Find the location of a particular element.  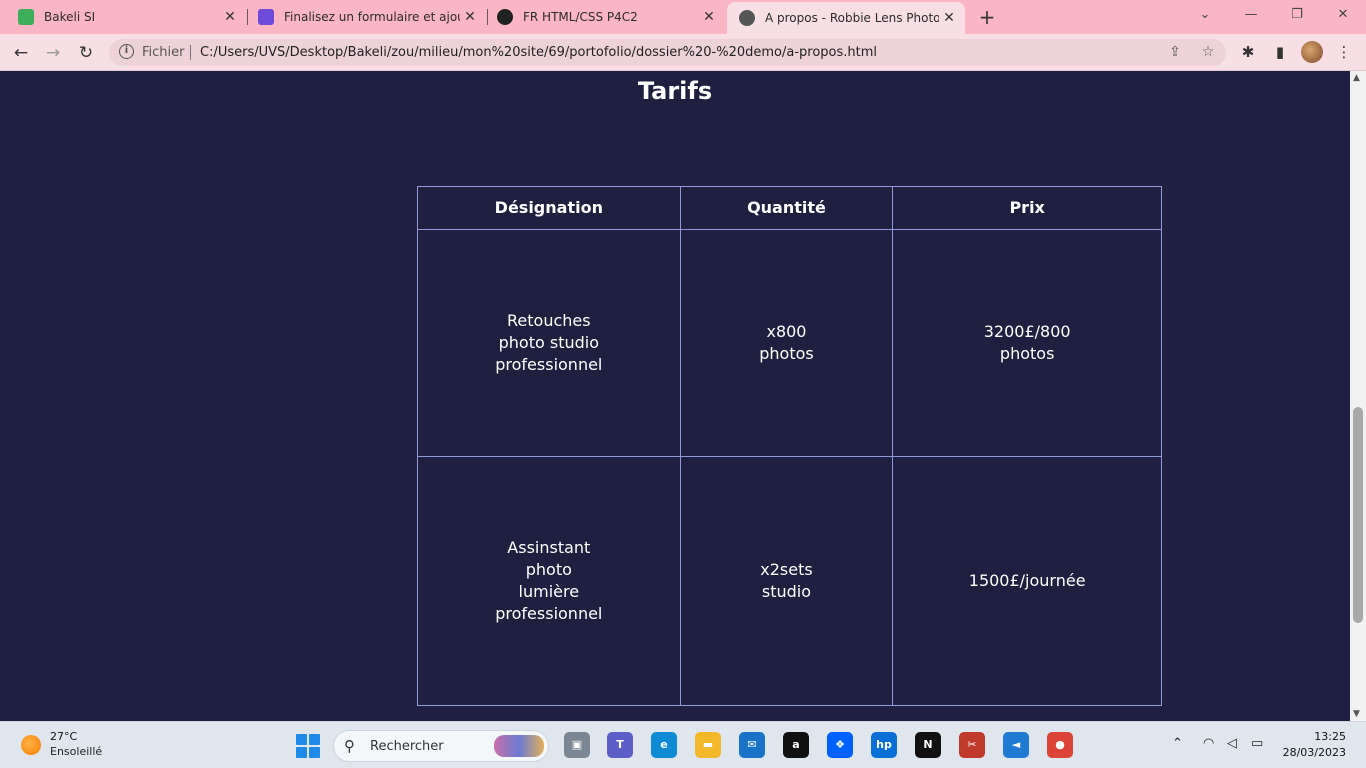

wifi-icon: ◠ is located at coordinates (1208, 743).